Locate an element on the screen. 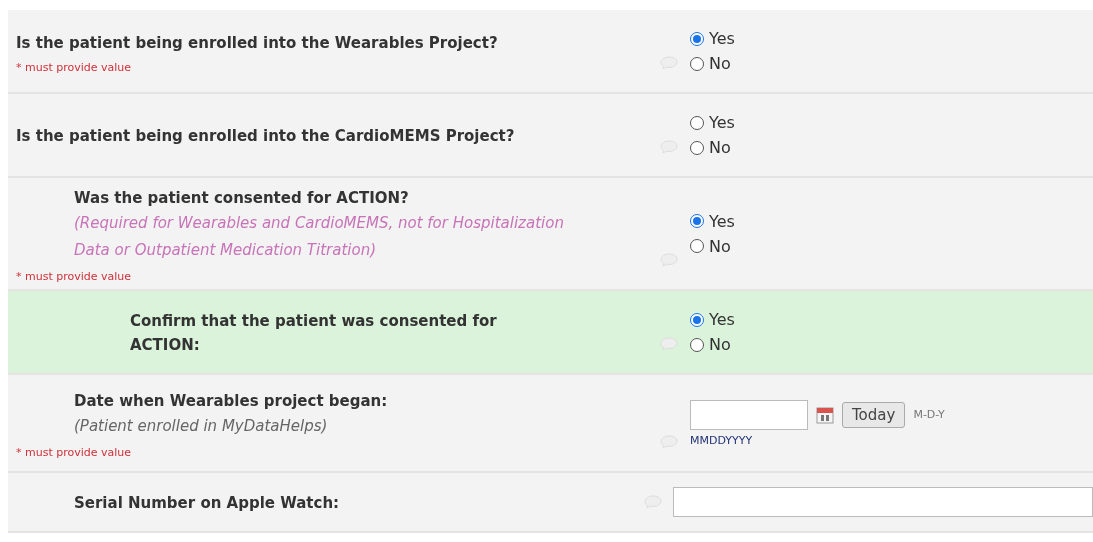 The width and height of the screenshot is (1093, 542). question-label: Date when Wearables project began: is located at coordinates (231, 401).